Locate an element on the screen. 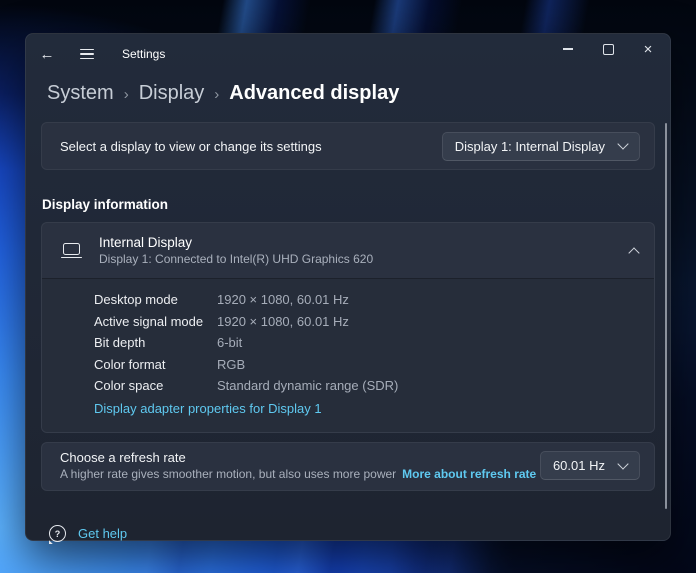  laptop-display-icon is located at coordinates (71, 250).